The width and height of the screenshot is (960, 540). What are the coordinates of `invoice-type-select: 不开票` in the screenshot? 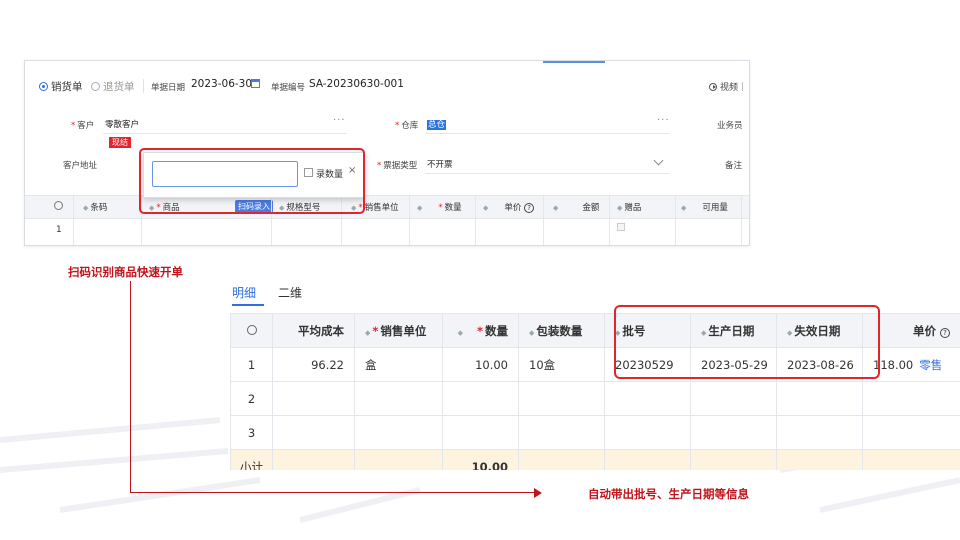 It's located at (440, 164).